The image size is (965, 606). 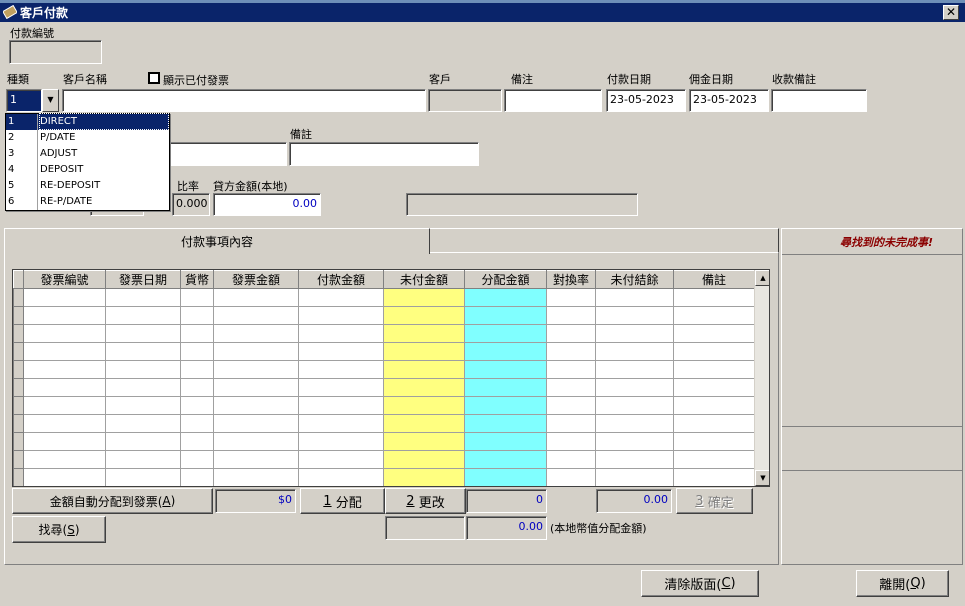 What do you see at coordinates (87, 202) in the screenshot?
I see `dropdown-option: 6 RE-P/DATE` at bounding box center [87, 202].